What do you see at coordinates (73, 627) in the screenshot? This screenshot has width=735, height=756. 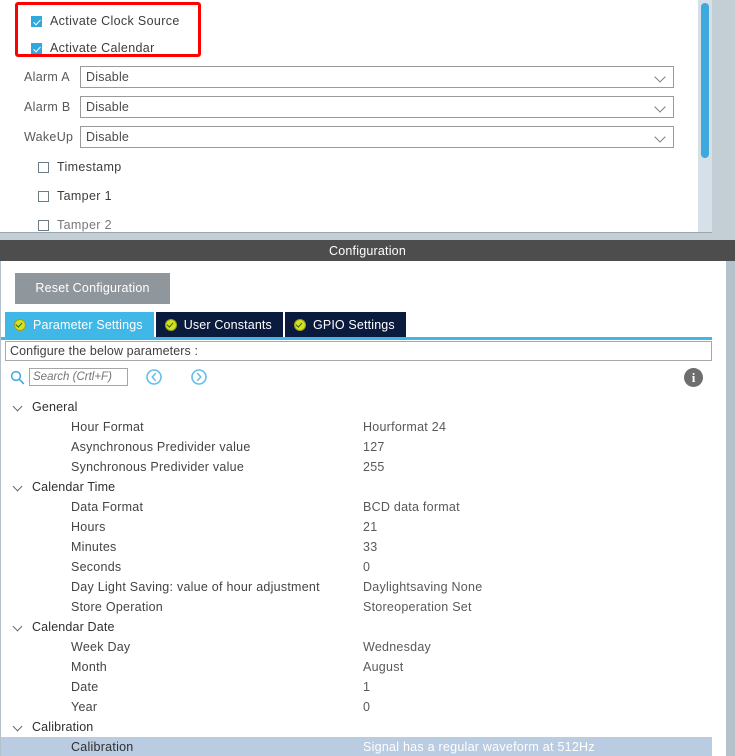 I see `tree-group-label: Calendar Date` at bounding box center [73, 627].